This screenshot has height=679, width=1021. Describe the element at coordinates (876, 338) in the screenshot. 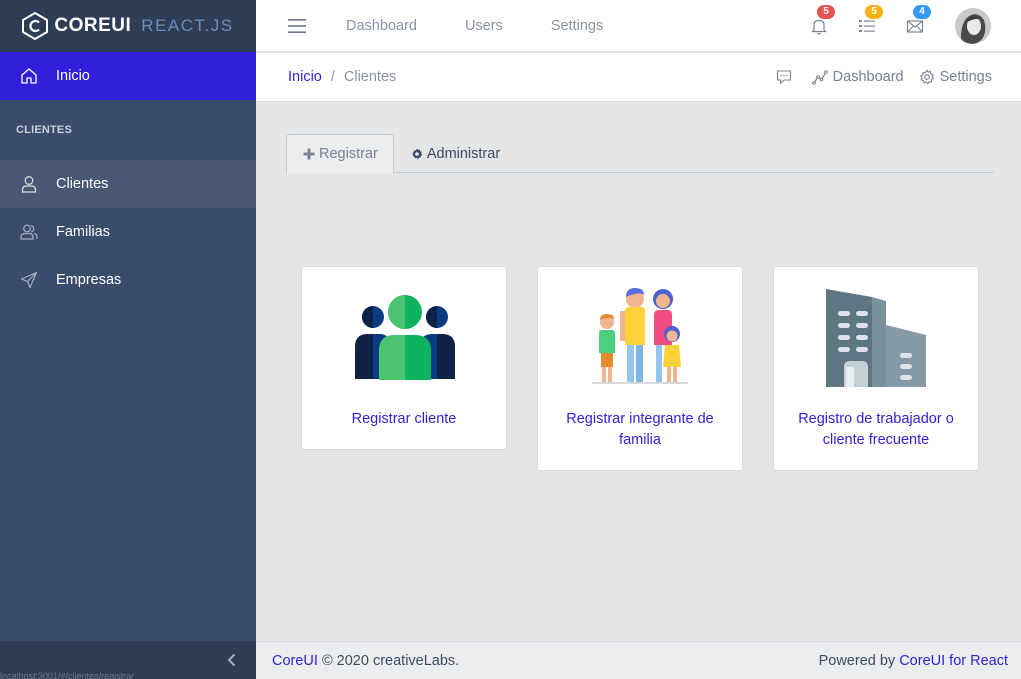

I see `building-icon` at that location.